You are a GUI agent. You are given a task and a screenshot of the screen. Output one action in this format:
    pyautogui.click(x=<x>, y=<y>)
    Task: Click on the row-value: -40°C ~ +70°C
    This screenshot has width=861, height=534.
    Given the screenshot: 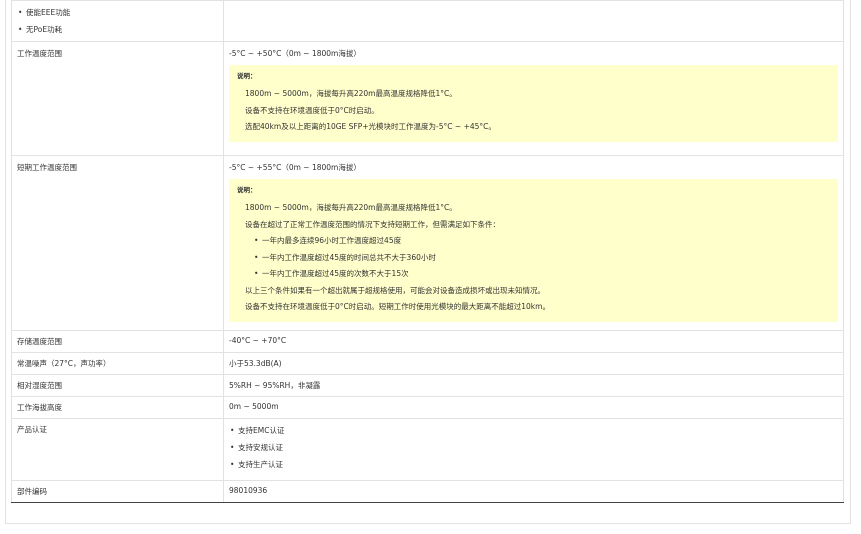 What is the action you would take?
    pyautogui.click(x=533, y=341)
    